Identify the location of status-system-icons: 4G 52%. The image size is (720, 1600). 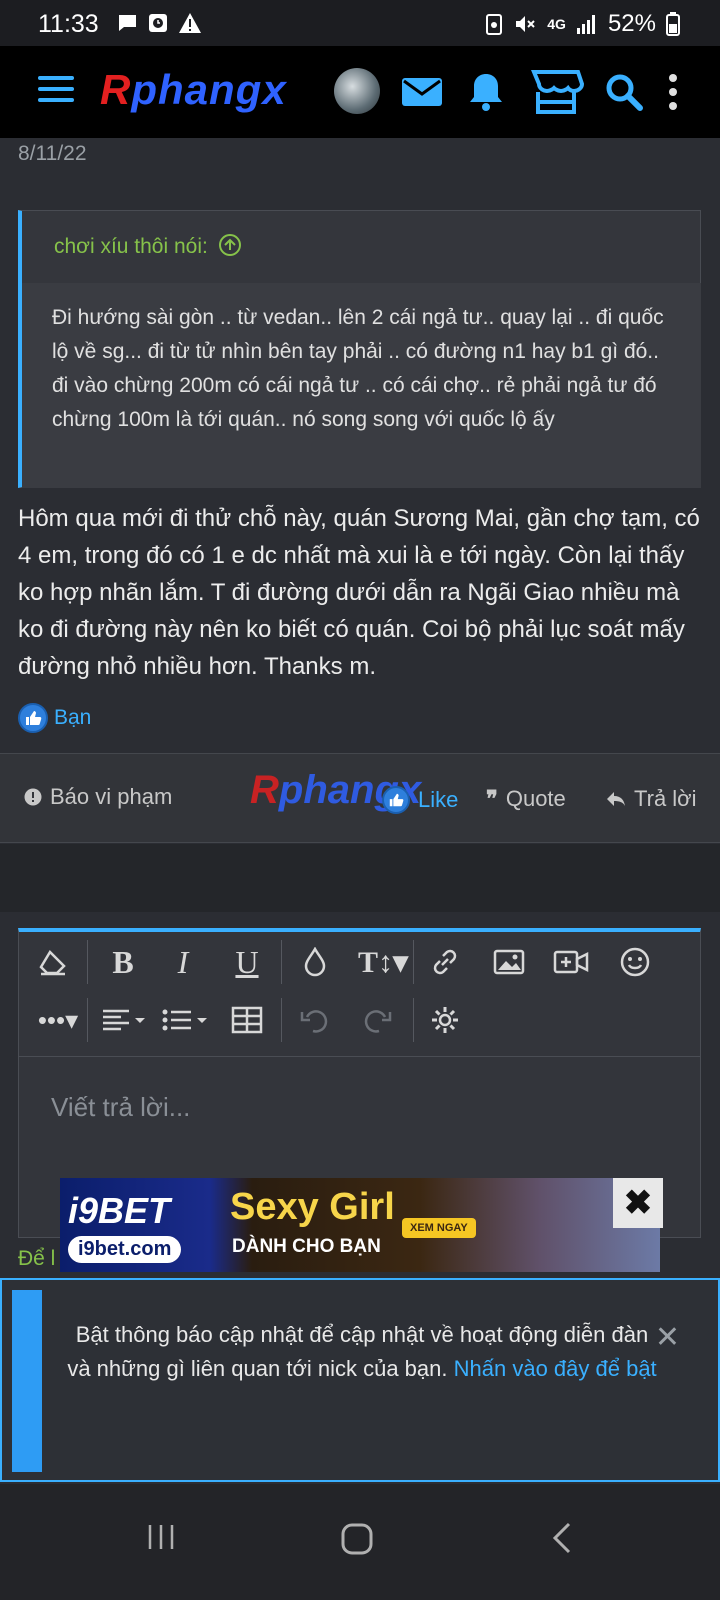
(582, 24).